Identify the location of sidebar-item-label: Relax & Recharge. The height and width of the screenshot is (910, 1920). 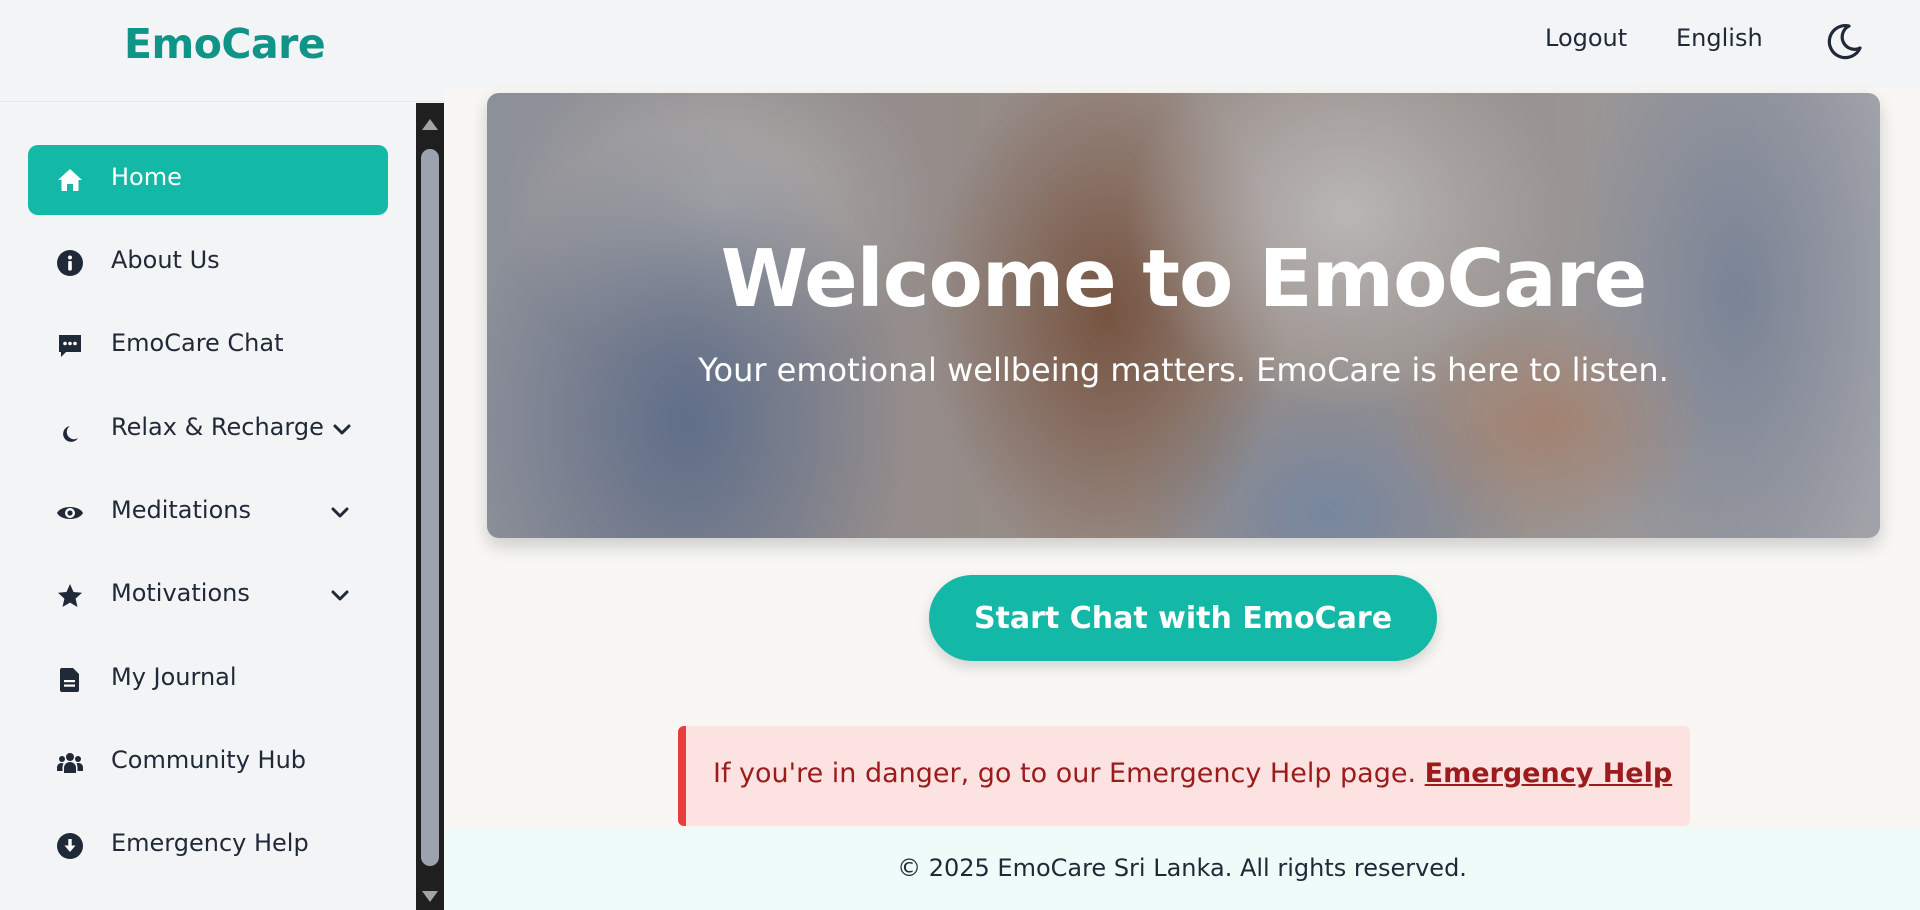
(217, 427).